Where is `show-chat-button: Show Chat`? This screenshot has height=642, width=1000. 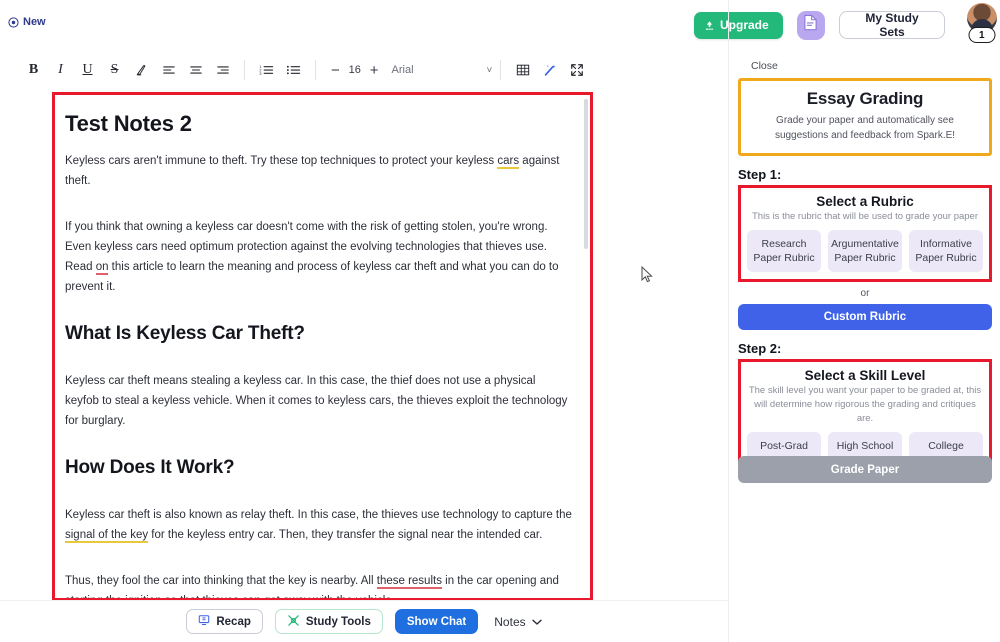
show-chat-button: Show Chat is located at coordinates (436, 621).